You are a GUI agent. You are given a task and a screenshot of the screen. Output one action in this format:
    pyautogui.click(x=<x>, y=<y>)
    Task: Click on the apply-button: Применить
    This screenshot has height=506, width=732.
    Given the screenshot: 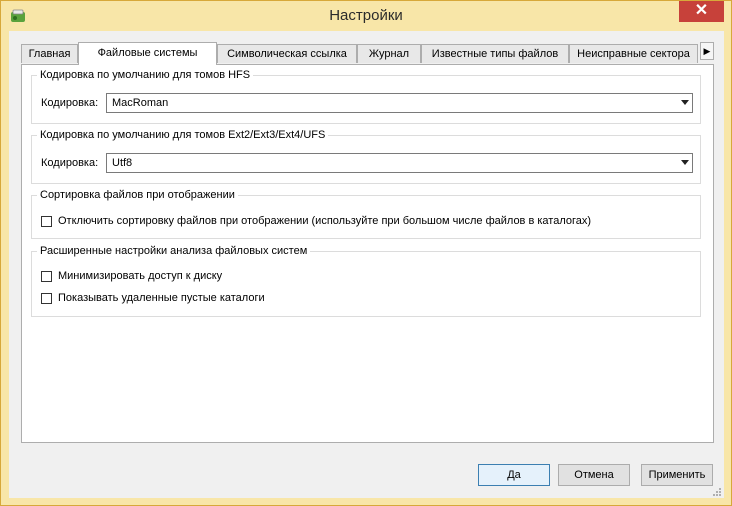 What is the action you would take?
    pyautogui.click(x=677, y=475)
    